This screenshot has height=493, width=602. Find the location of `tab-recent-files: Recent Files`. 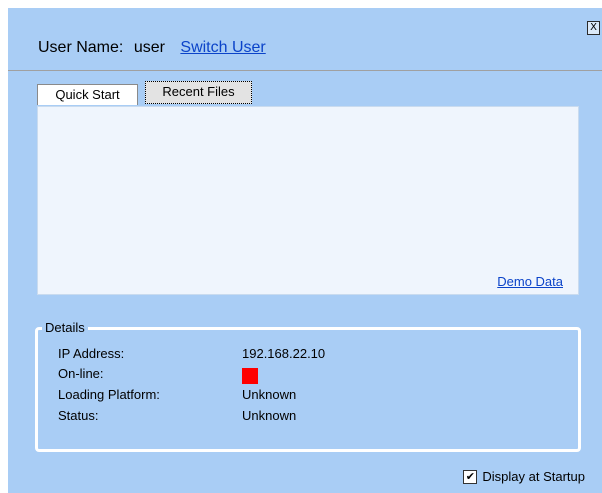

tab-recent-files: Recent Files is located at coordinates (198, 92).